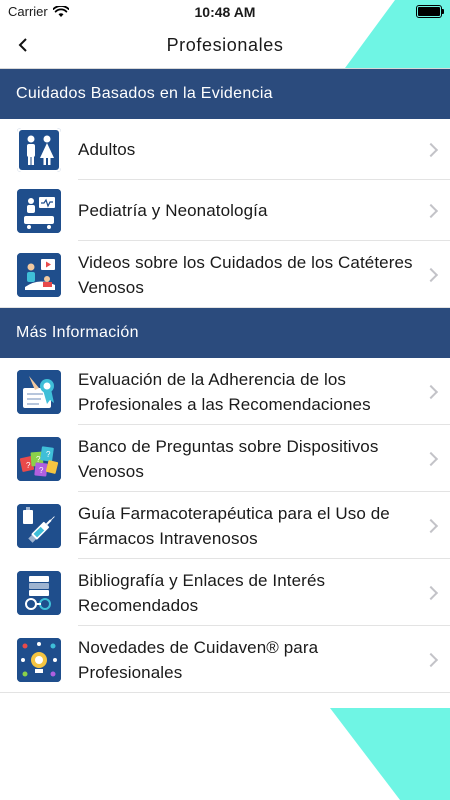  I want to click on question-cards-icon: ? ? ? ?, so click(39, 458).